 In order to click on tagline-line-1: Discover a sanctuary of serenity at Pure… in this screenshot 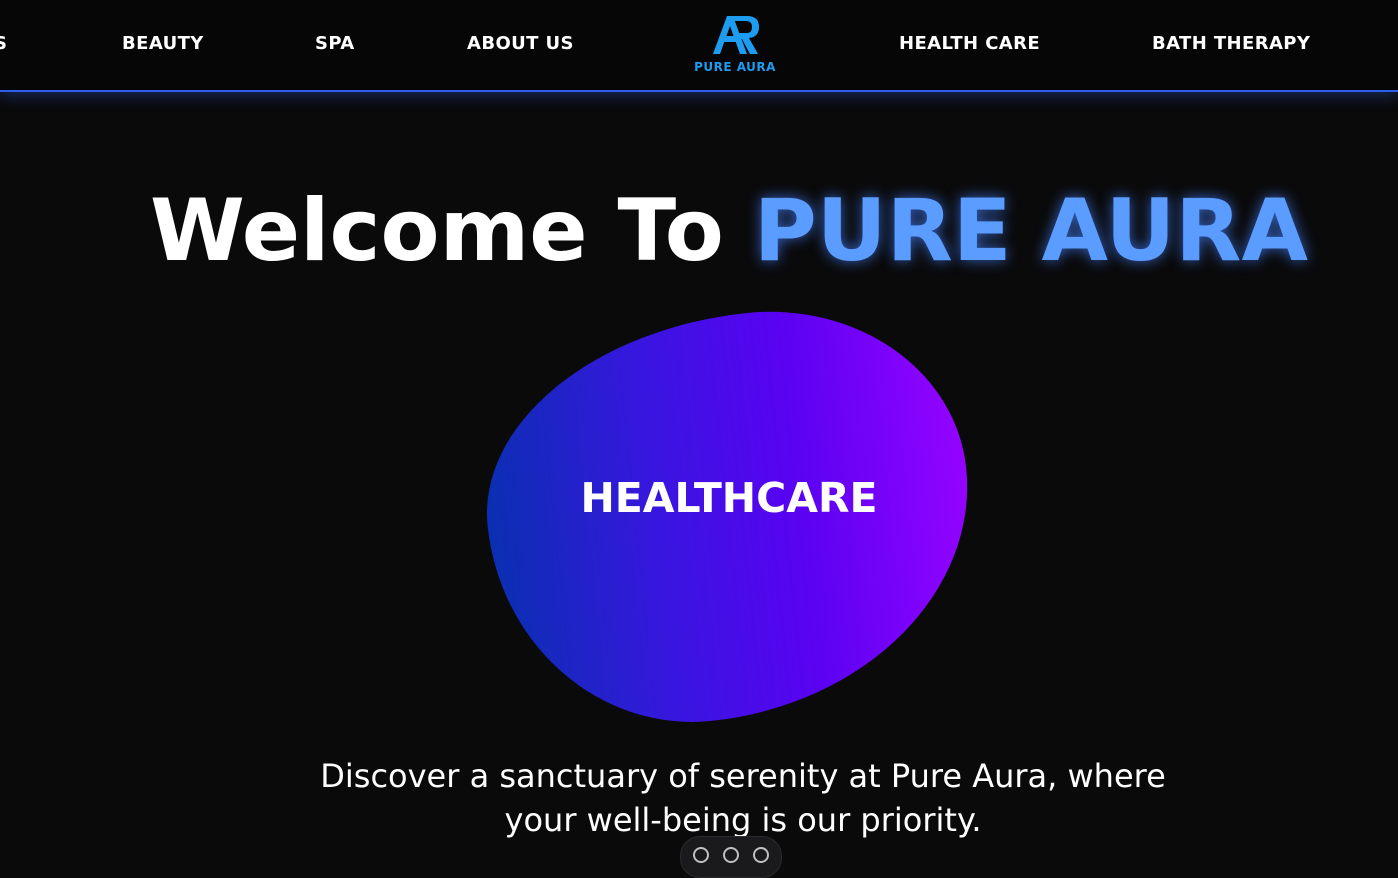, I will do `click(743, 776)`.